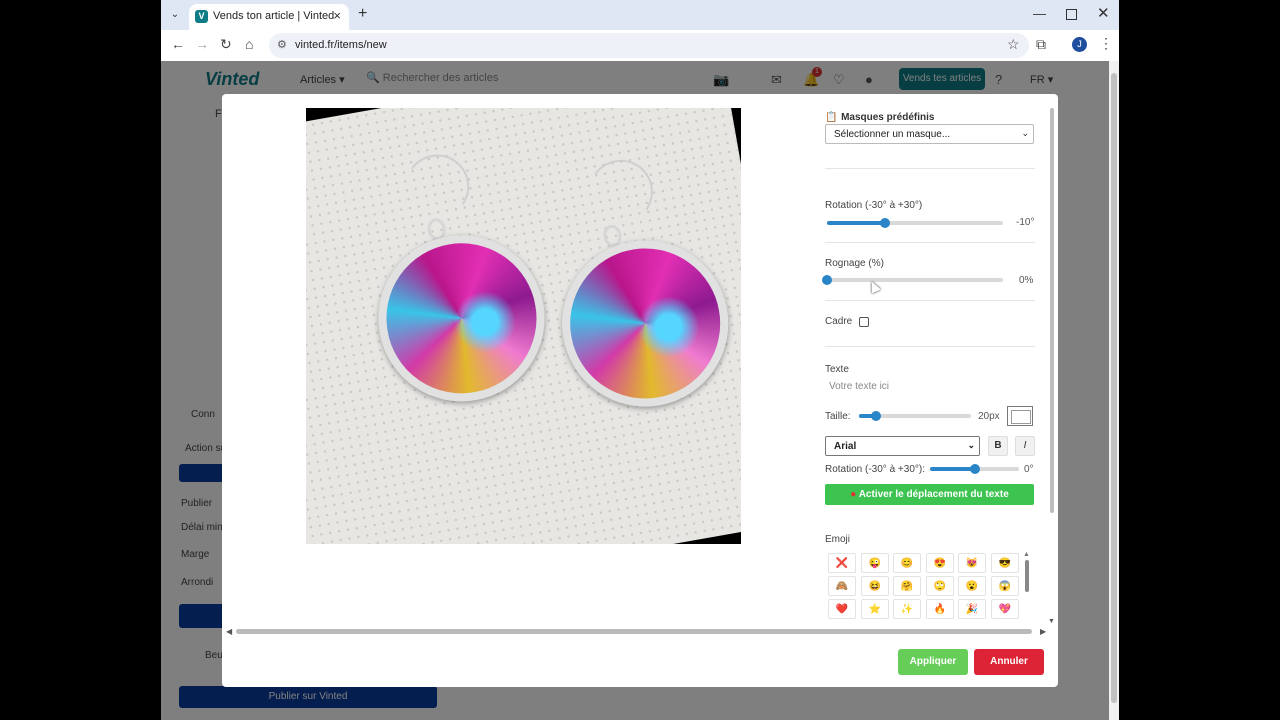 The height and width of the screenshot is (720, 1280). Describe the element at coordinates (972, 563) in the screenshot. I see `emoji-button: 😻` at that location.